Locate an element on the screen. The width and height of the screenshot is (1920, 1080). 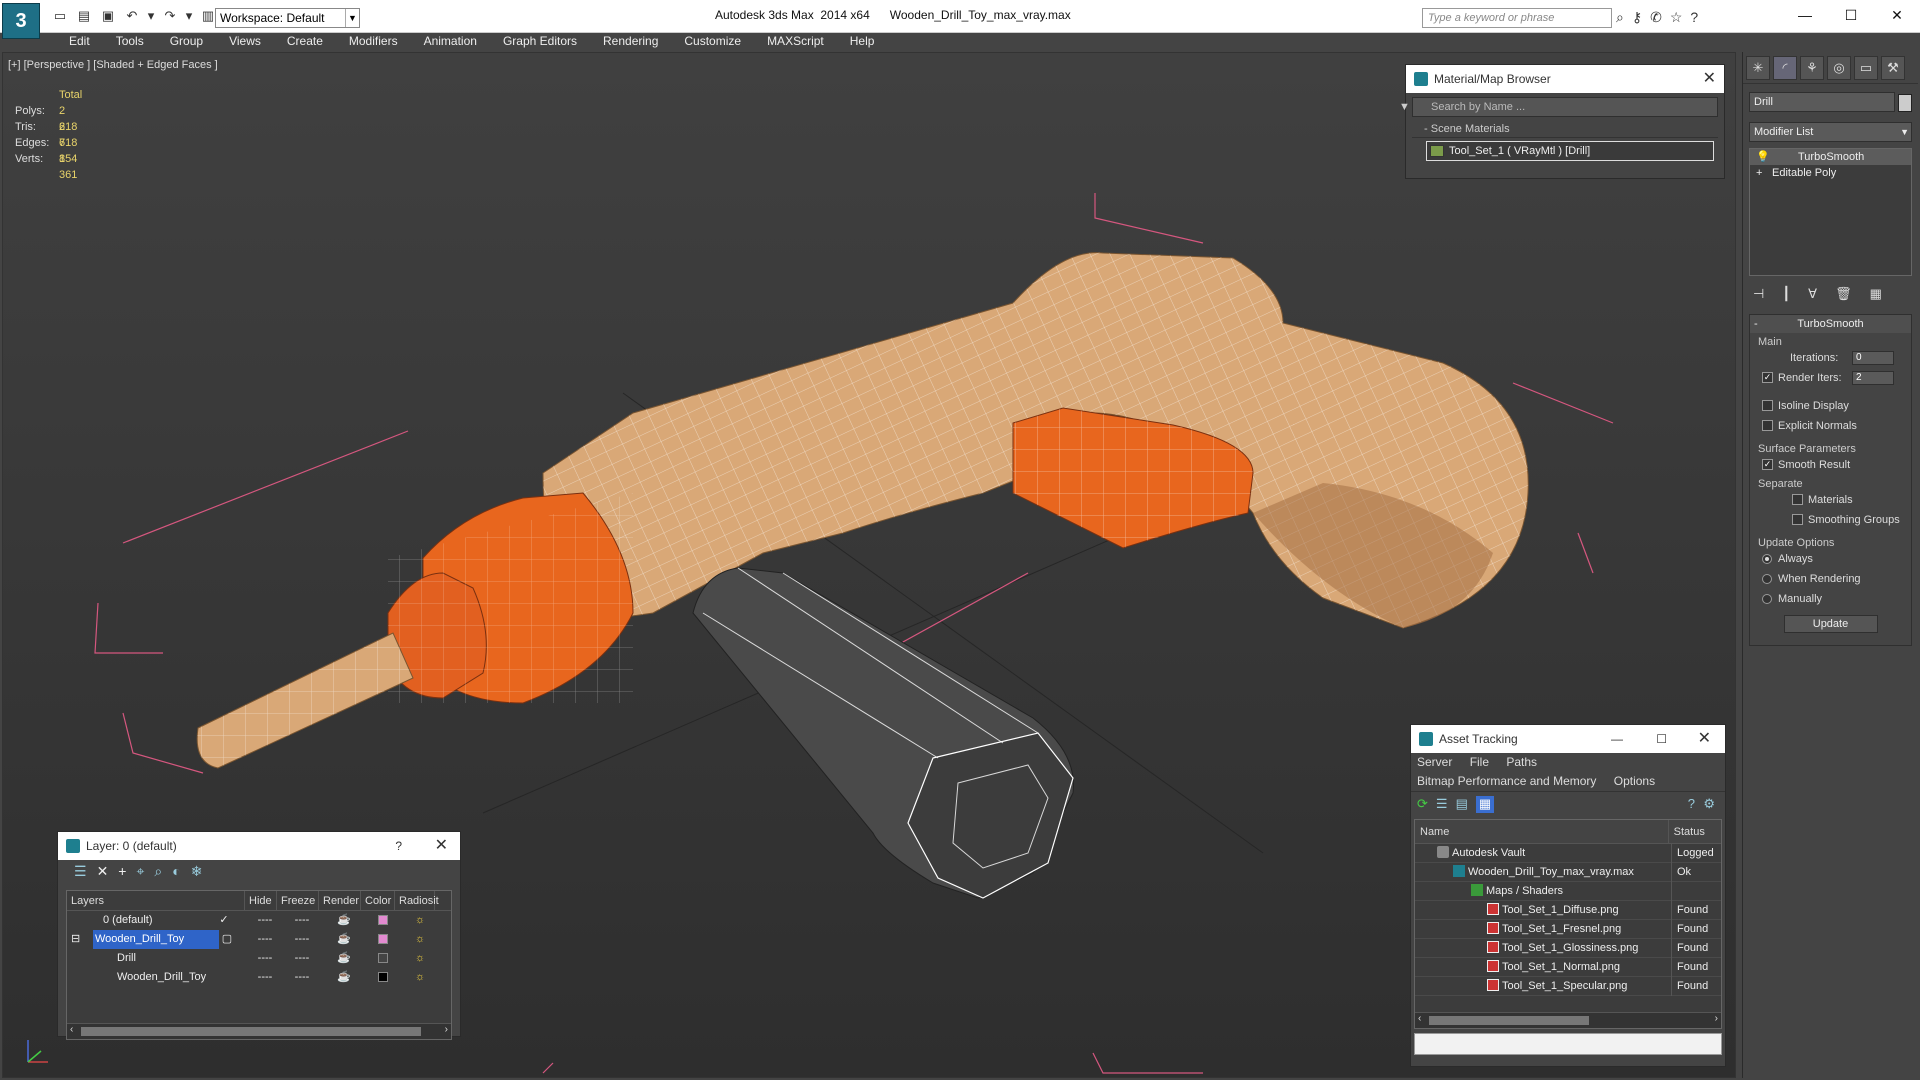
col-status: Status is located at coordinates (1694, 831).